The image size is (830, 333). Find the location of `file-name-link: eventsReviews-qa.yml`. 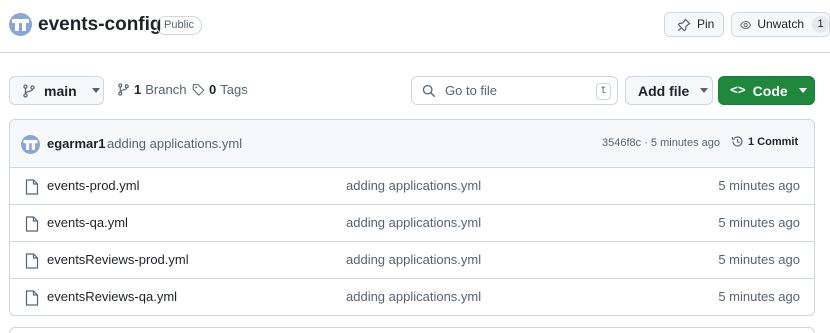

file-name-link: eventsReviews-qa.yml is located at coordinates (112, 296).